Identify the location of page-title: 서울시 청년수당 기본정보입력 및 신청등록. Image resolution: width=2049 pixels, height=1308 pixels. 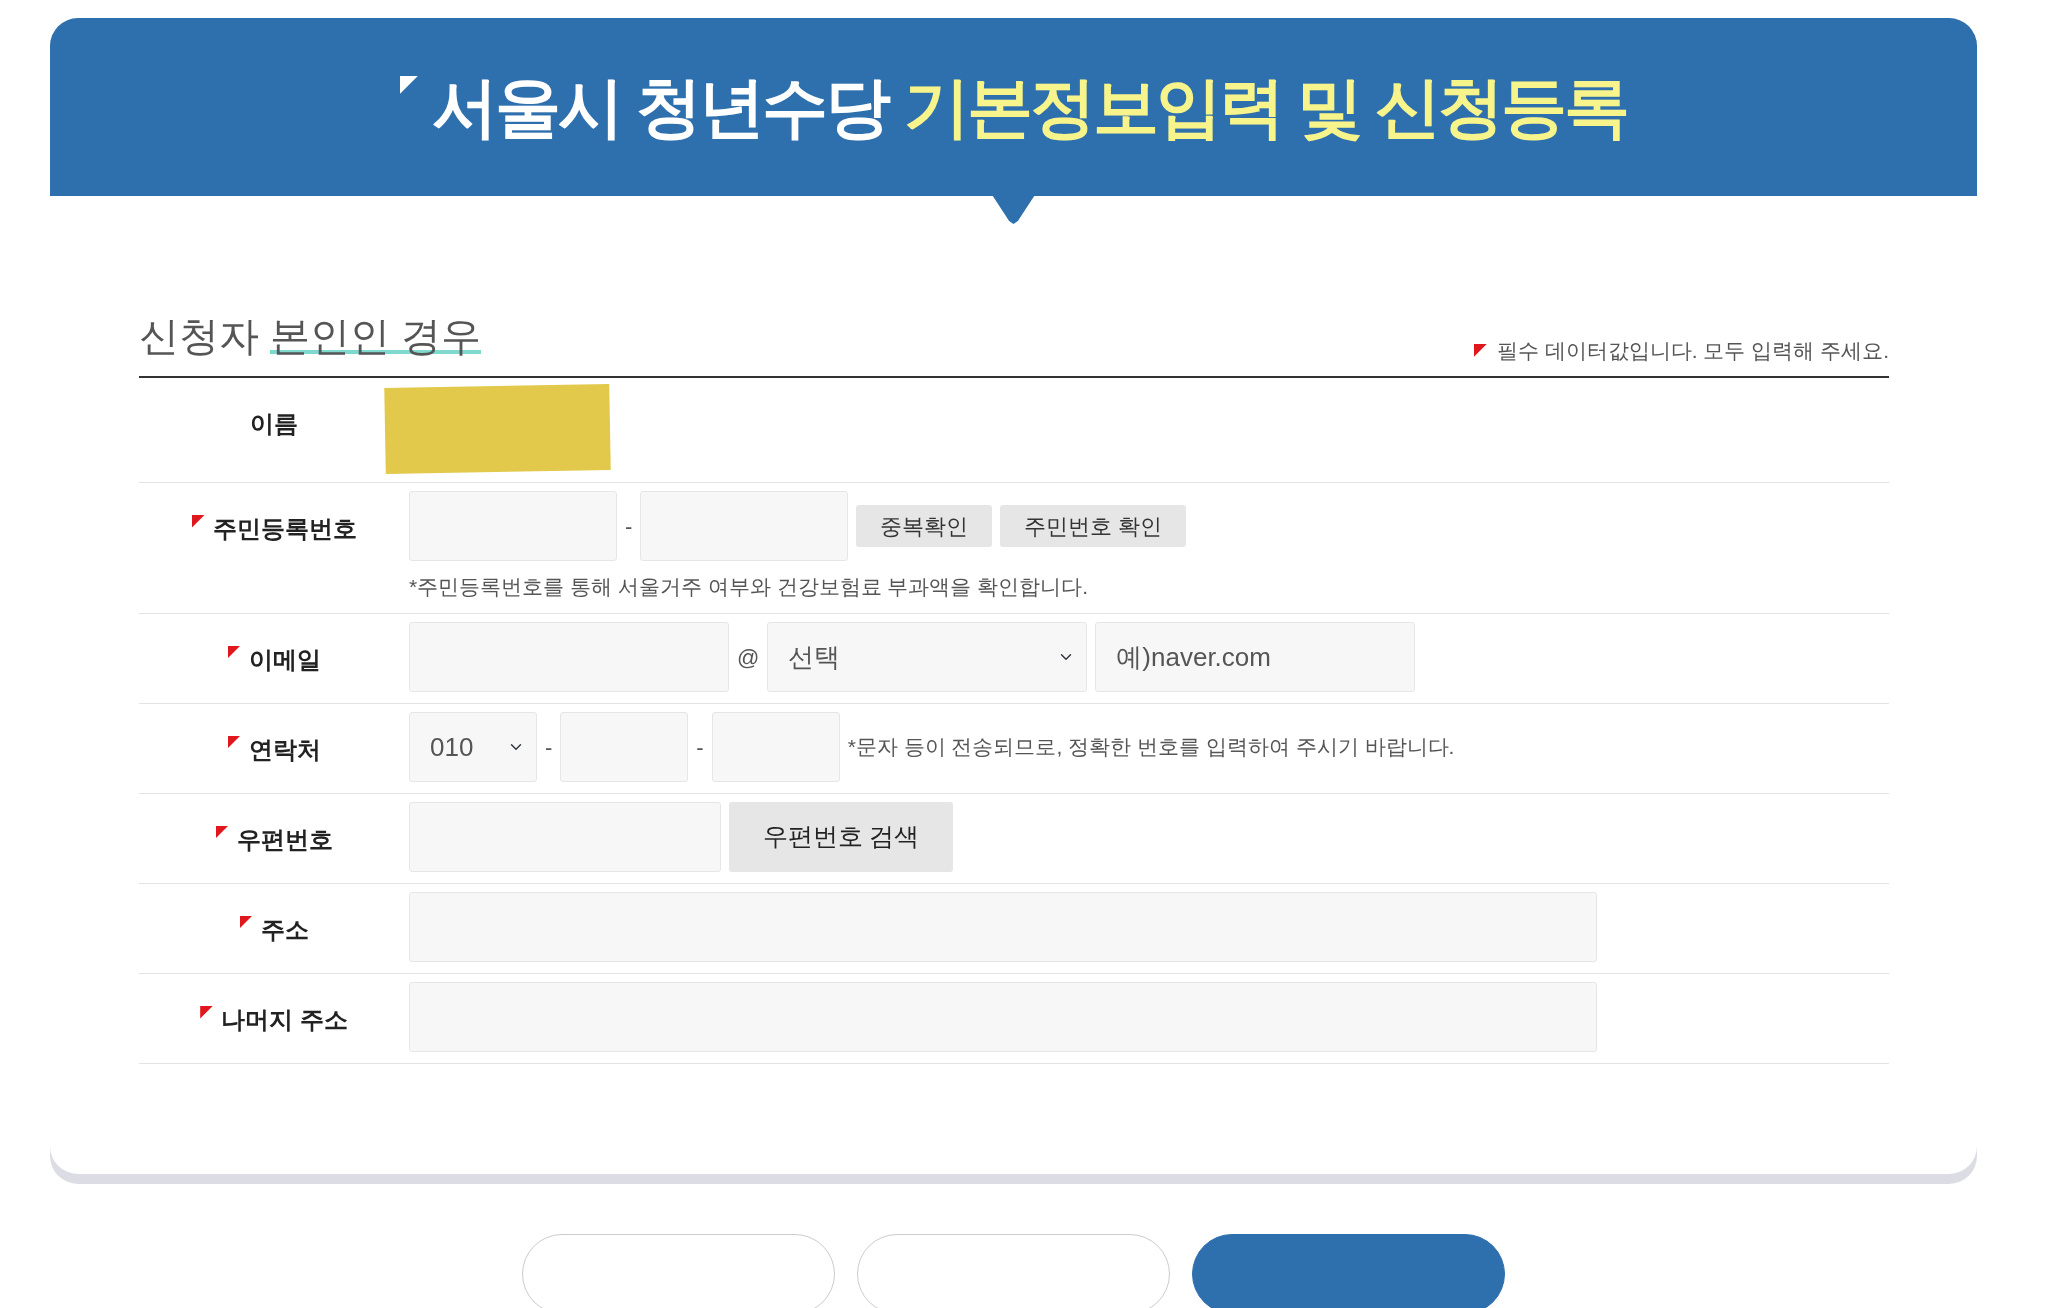
(1029, 107).